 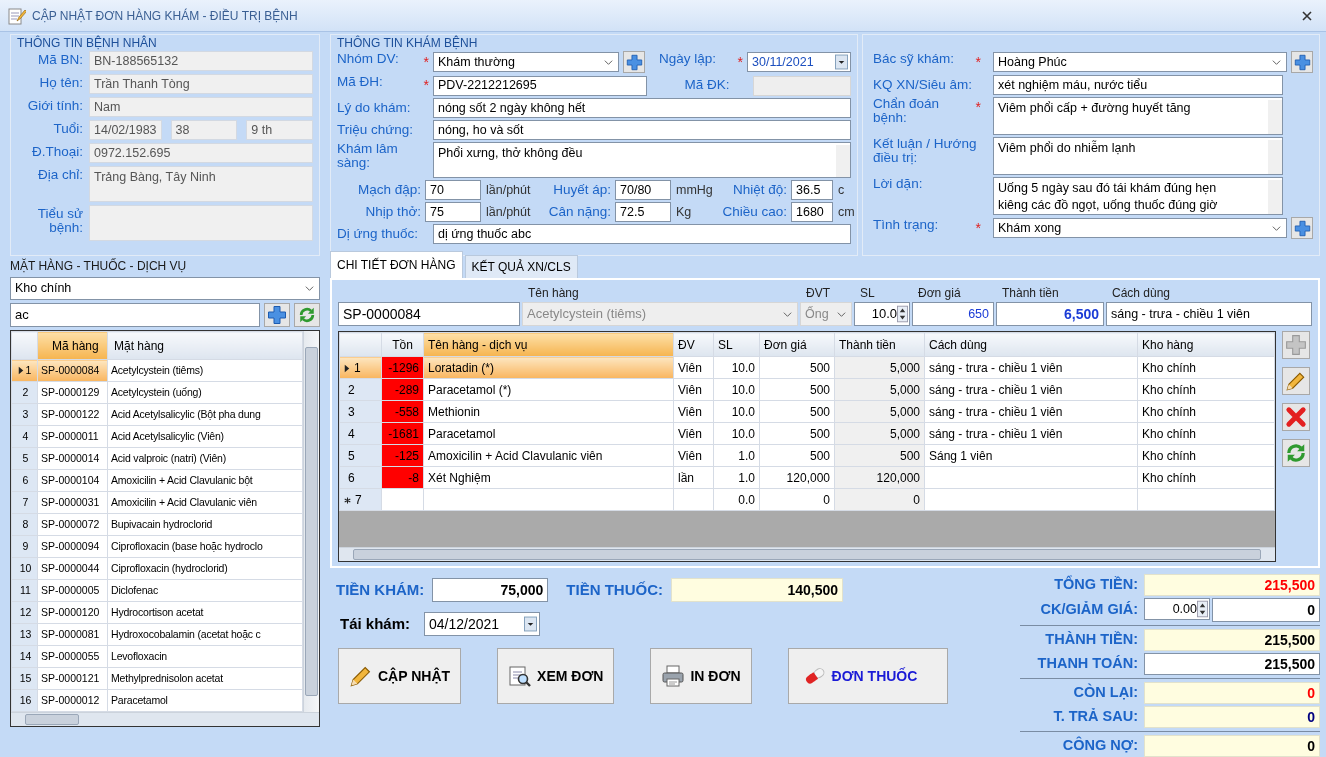 What do you see at coordinates (205, 546) in the screenshot?
I see `table-cell: Ciprofloxacin (base hoặc hydroclo` at bounding box center [205, 546].